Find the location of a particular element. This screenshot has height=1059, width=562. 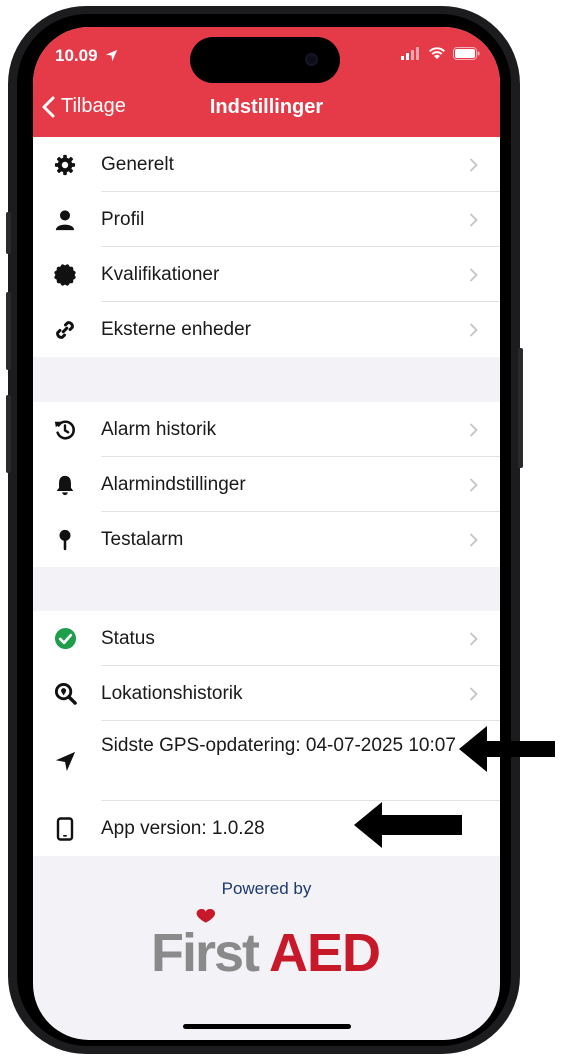

svg-text: AED is located at coordinates (324, 951).